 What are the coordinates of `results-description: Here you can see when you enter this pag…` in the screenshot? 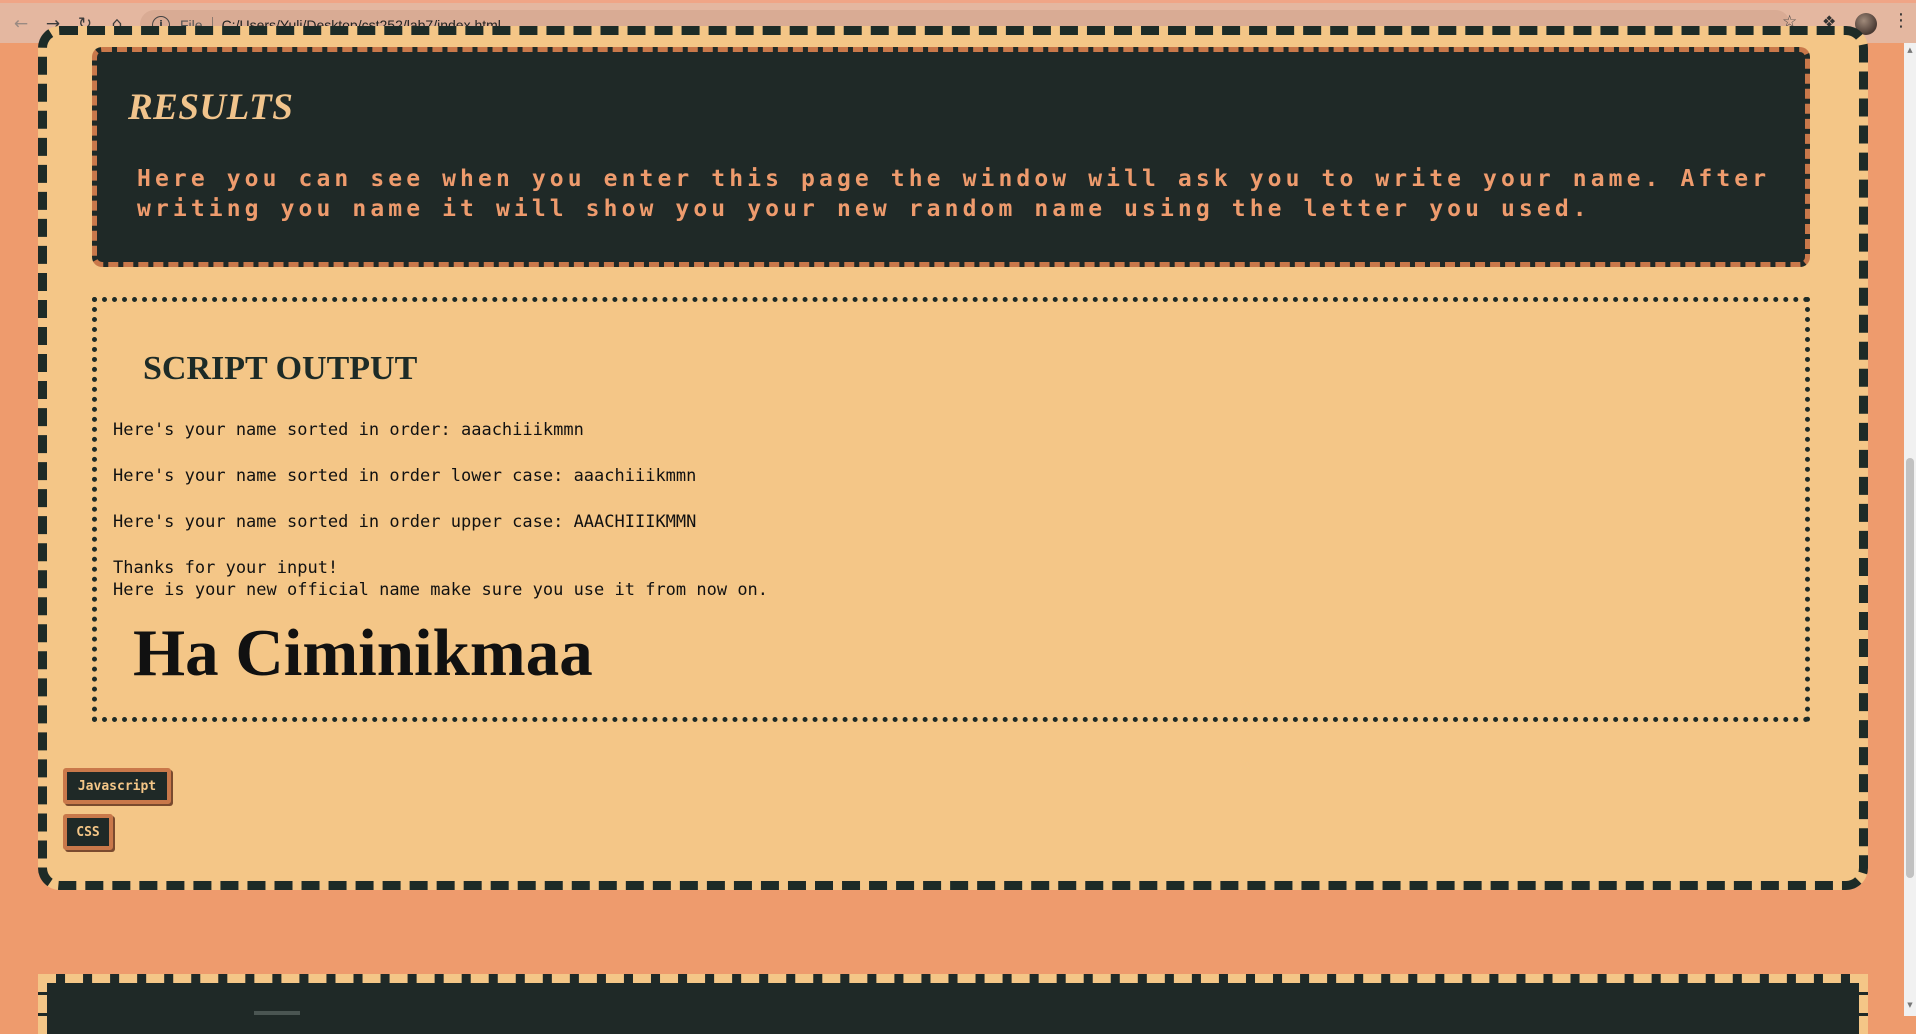 It's located at (954, 194).